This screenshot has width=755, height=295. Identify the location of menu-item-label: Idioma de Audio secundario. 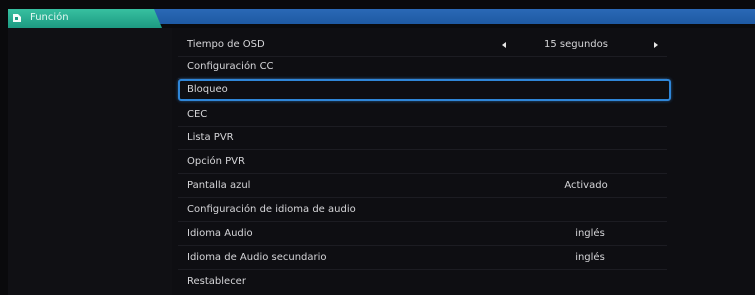
(257, 257).